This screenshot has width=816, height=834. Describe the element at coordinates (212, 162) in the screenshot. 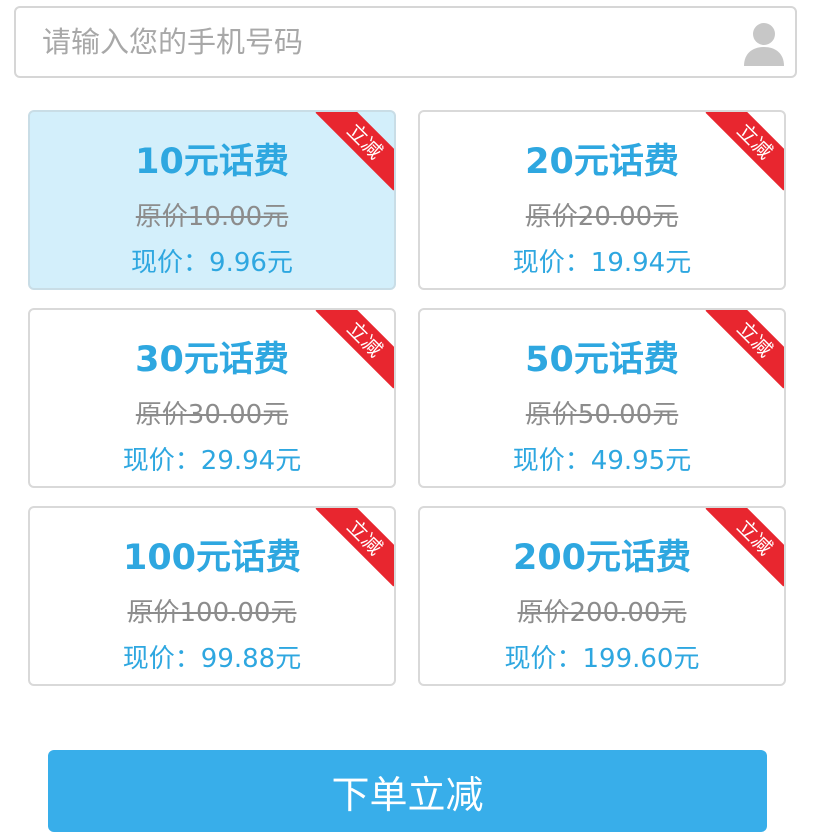

I see `package-title: 10元话费` at that location.